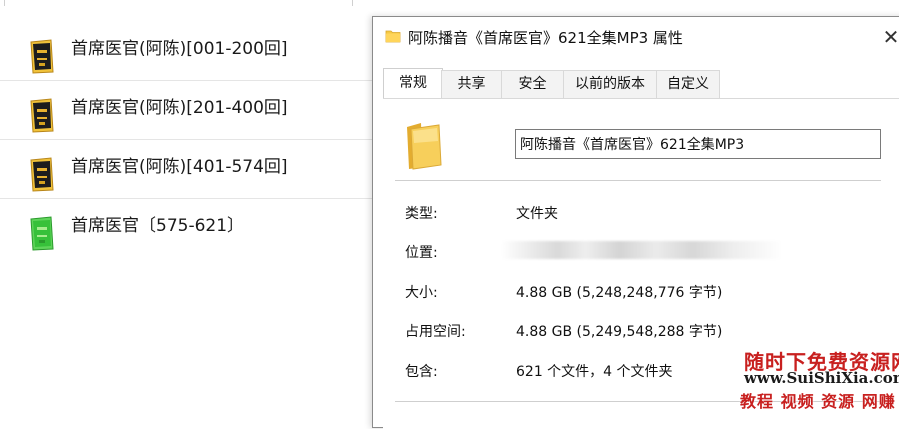 The width and height of the screenshot is (899, 429). Describe the element at coordinates (818, 401) in the screenshot. I see `watermark-tagline: 教程 视频 资源 网赚` at that location.